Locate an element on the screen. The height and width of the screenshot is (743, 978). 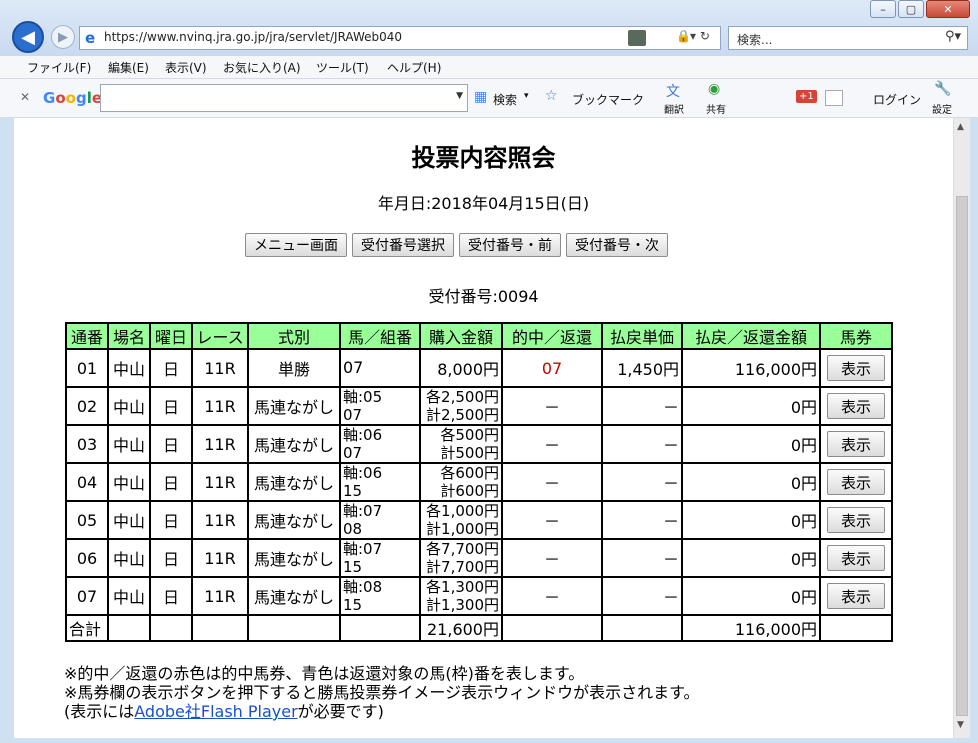
note-line-3: (表示にはAdobe社Flash Playerが必要です) is located at coordinates (382, 711).